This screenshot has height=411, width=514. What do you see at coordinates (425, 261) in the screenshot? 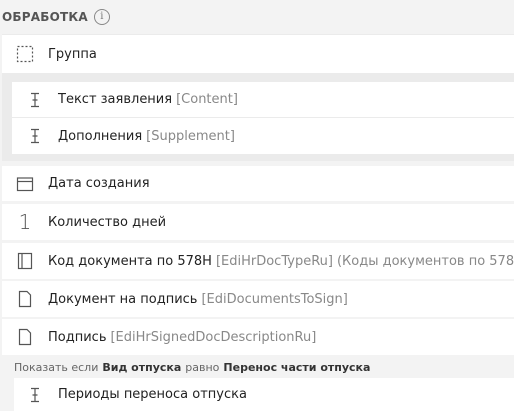
I see `field-reference: (Коды документов по 578Н)` at bounding box center [425, 261].